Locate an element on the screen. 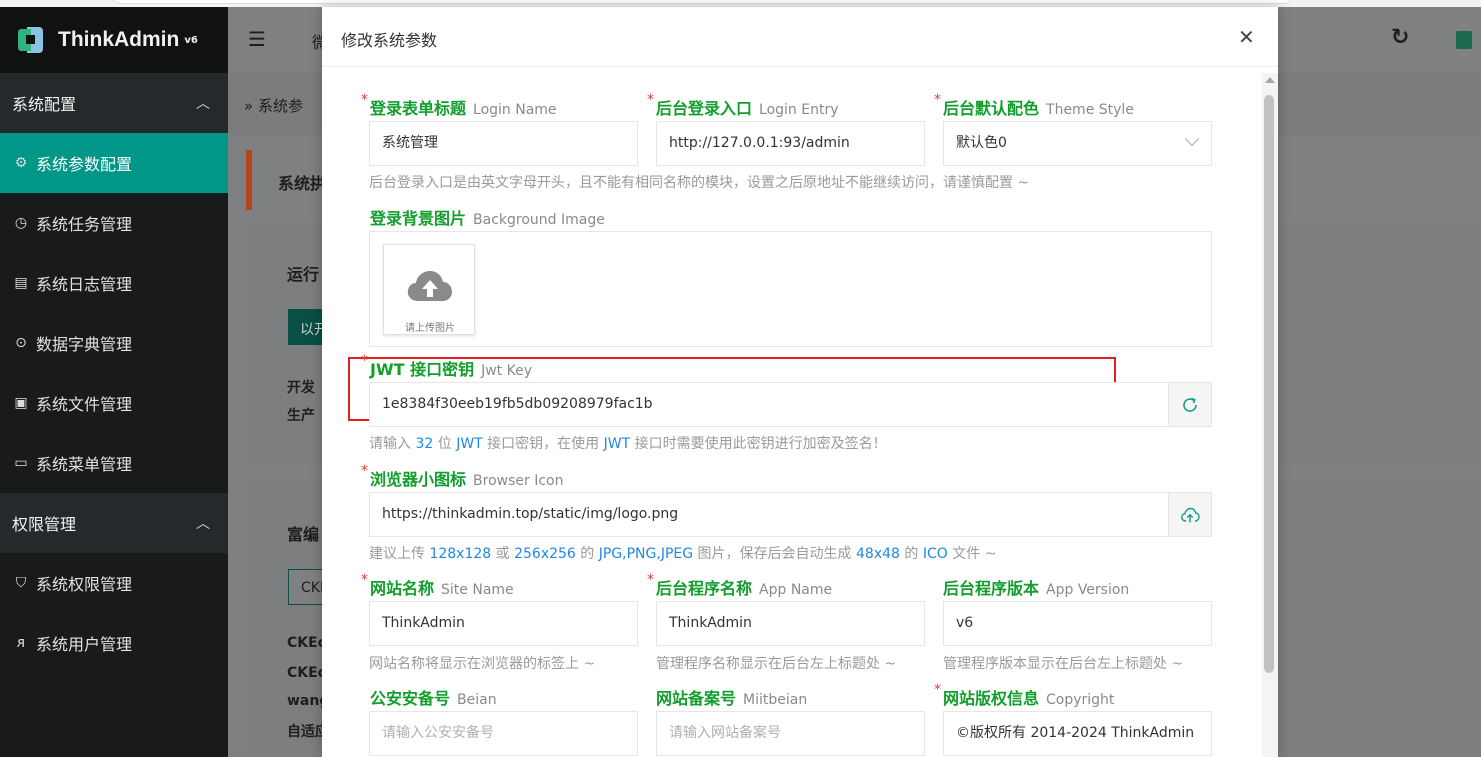  upload-caption: 请上传图片 is located at coordinates (430, 328).